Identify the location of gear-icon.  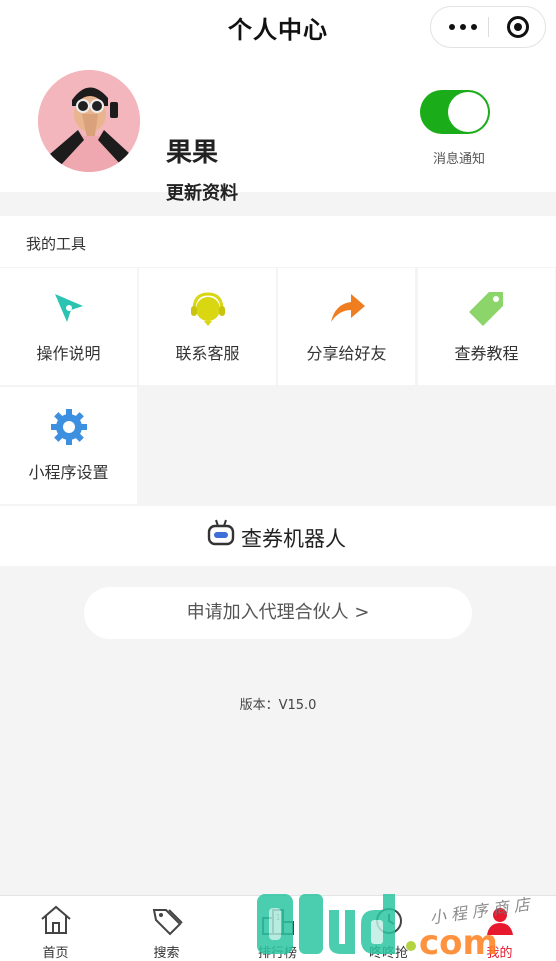
(68, 427).